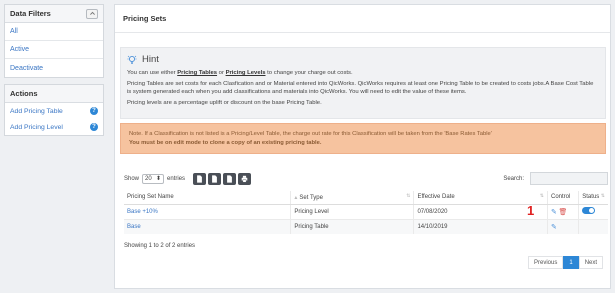 The height and width of the screenshot is (293, 615). What do you see at coordinates (145, 18) in the screenshot?
I see `page-title-text: Pricing Sets` at bounding box center [145, 18].